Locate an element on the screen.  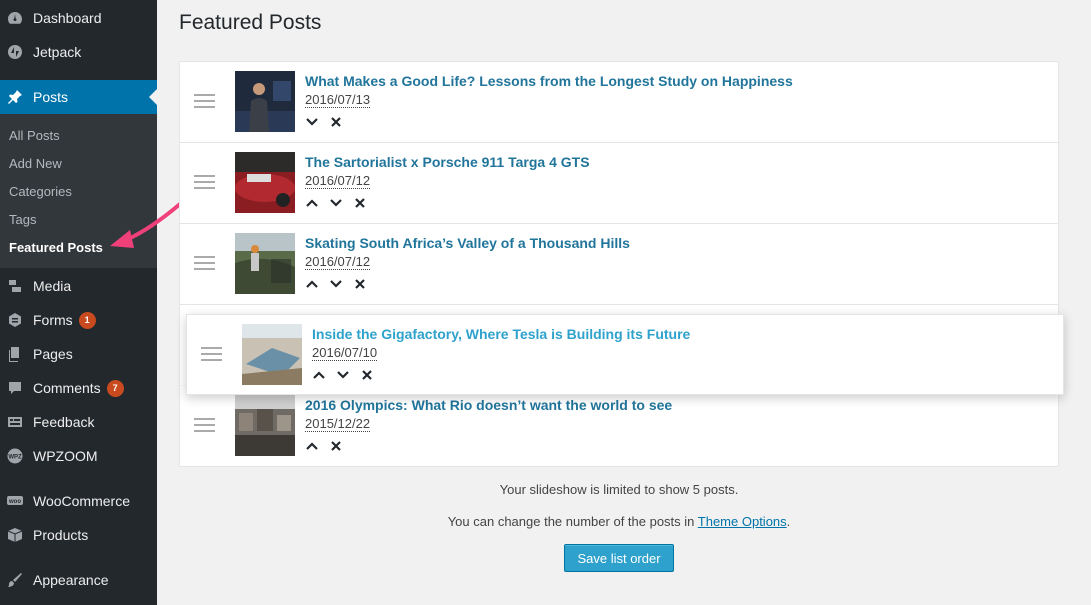
page-title: Featured Posts is located at coordinates (250, 22).